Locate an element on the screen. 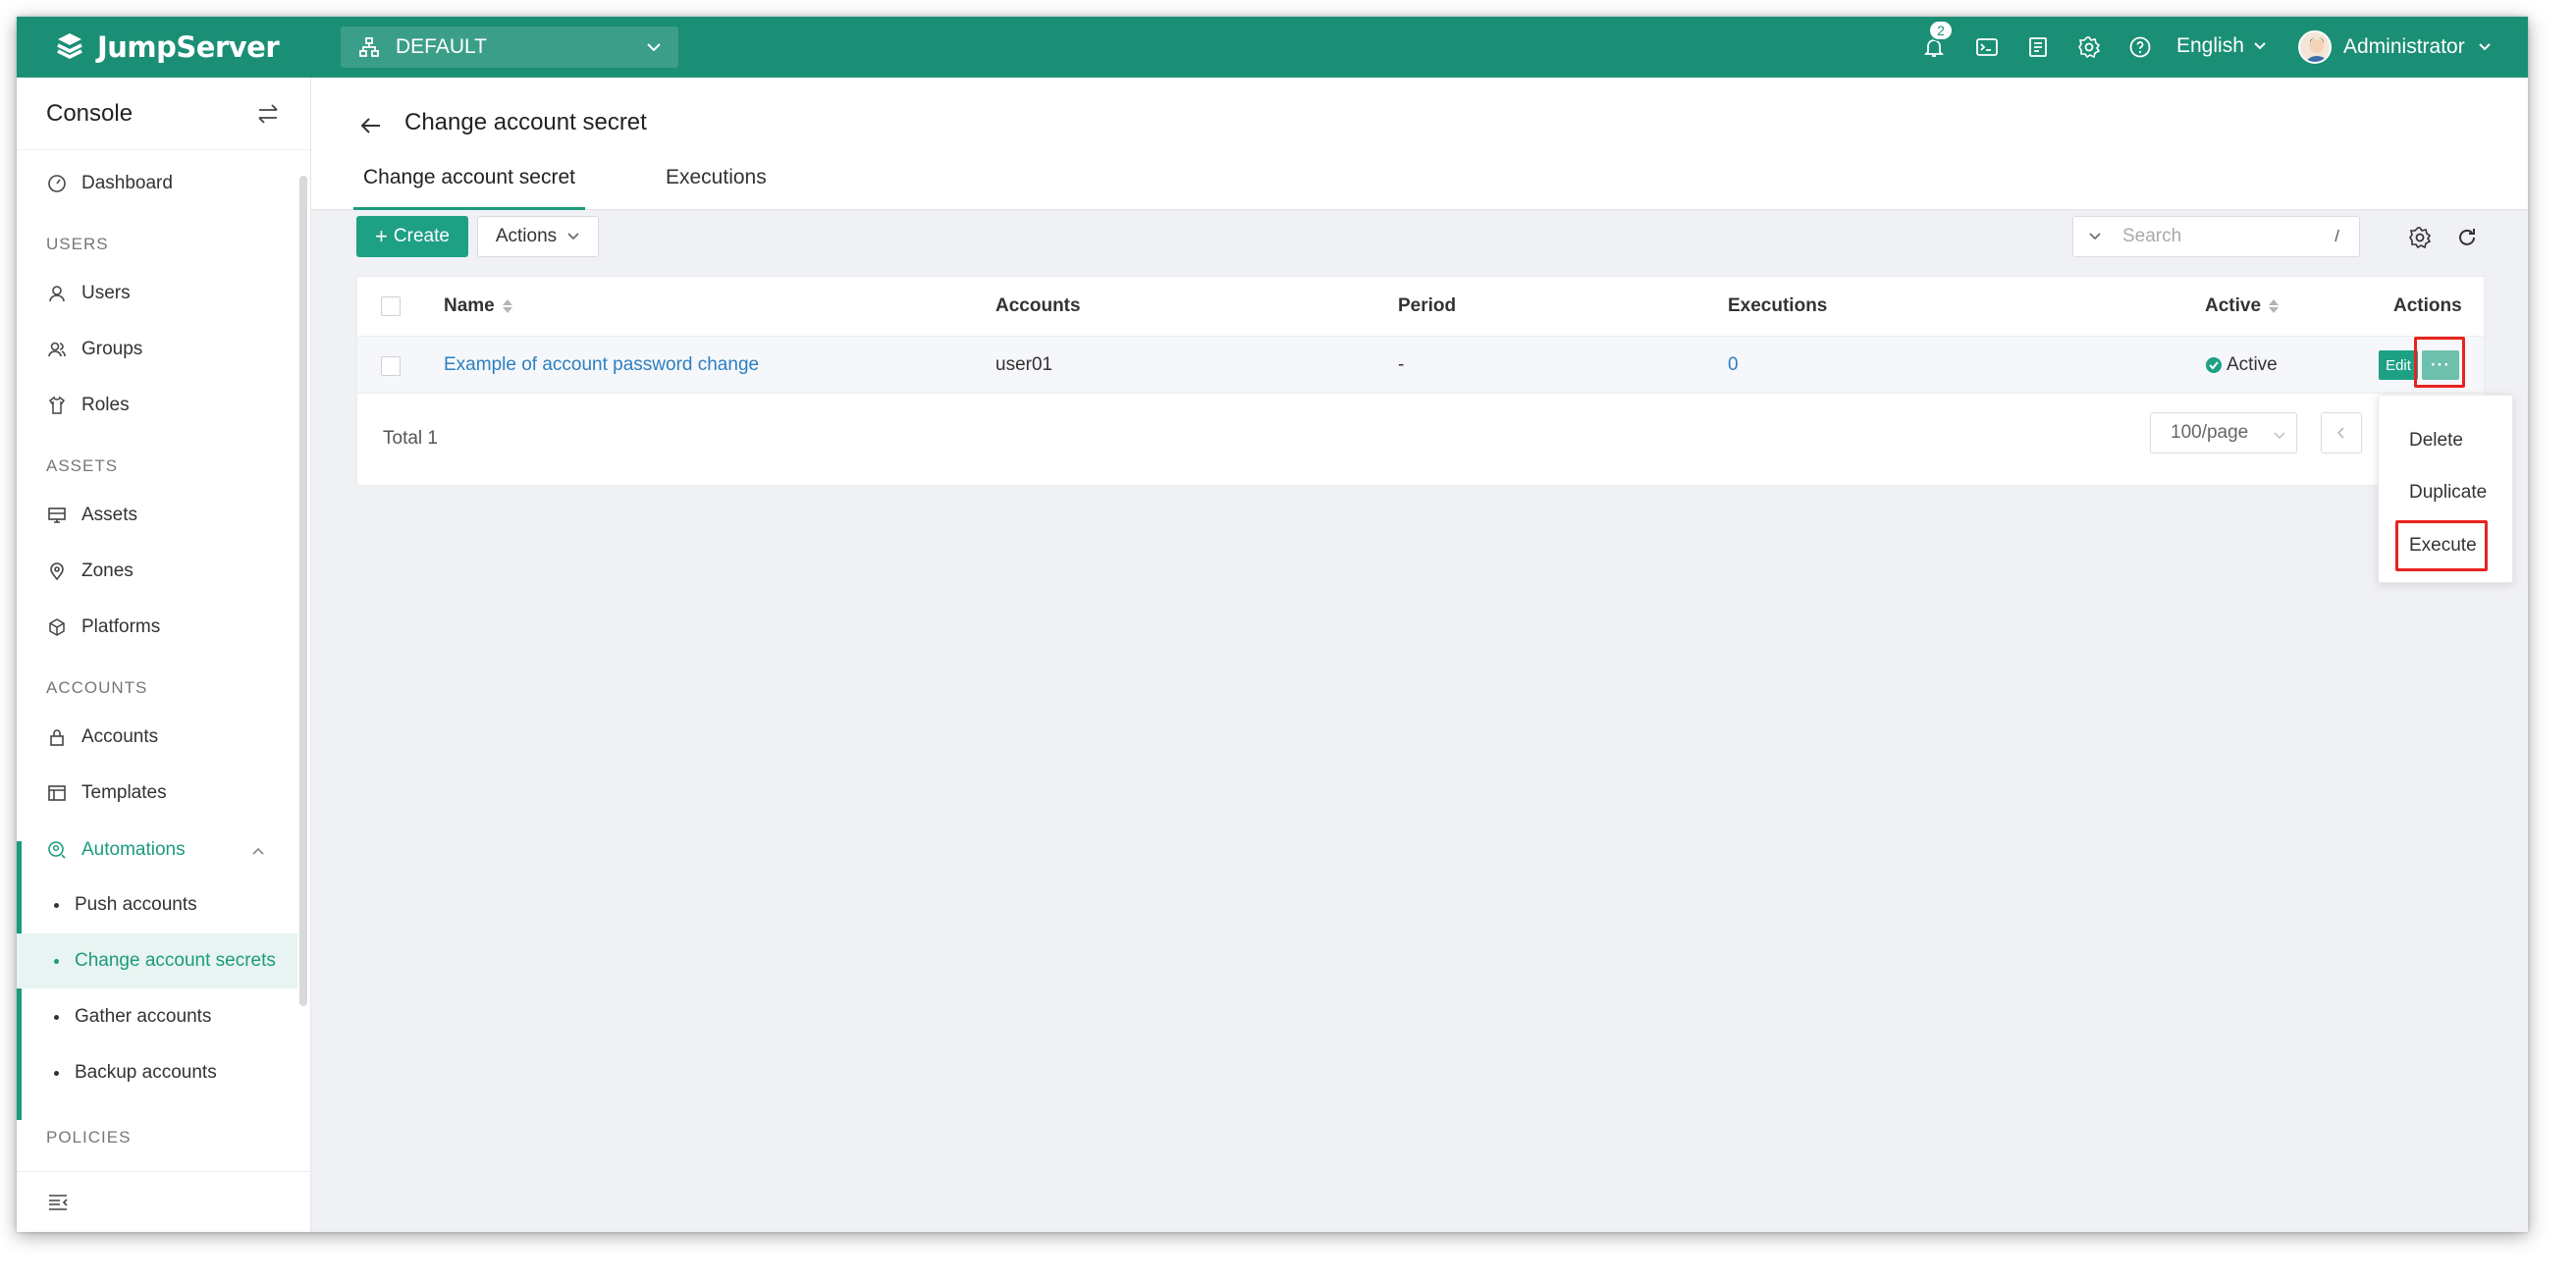  collapse-menu-icon is located at coordinates (58, 1202).